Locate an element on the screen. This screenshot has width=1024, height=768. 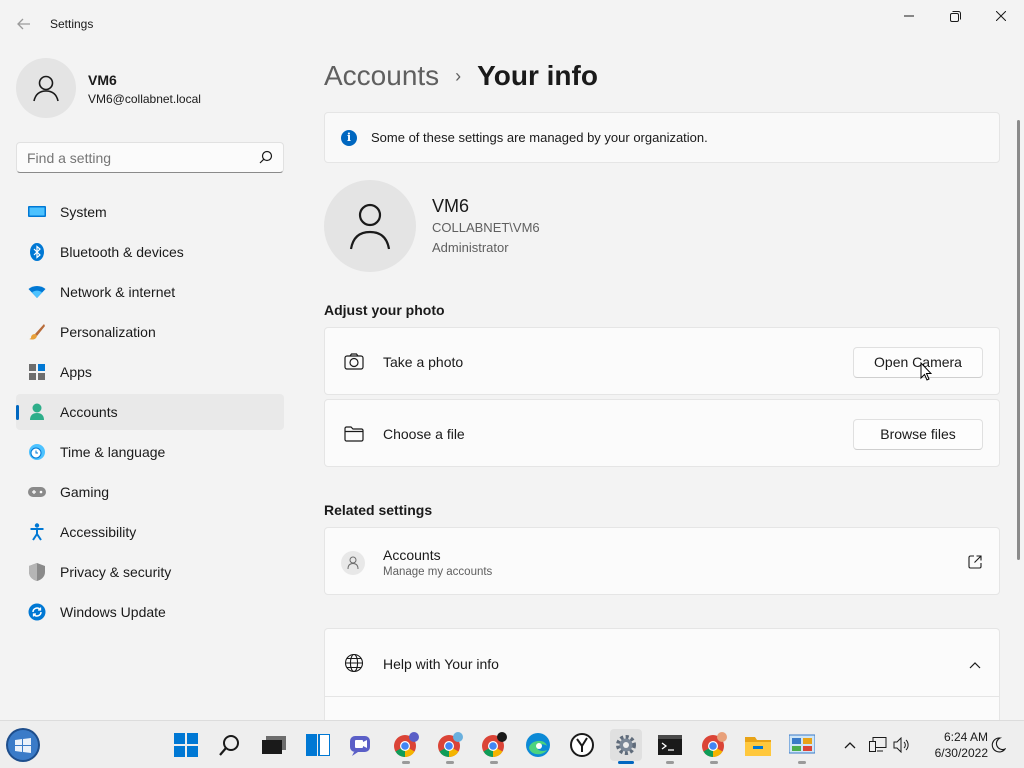
breadcrumb-parent: Accounts is located at coordinates (381, 76).